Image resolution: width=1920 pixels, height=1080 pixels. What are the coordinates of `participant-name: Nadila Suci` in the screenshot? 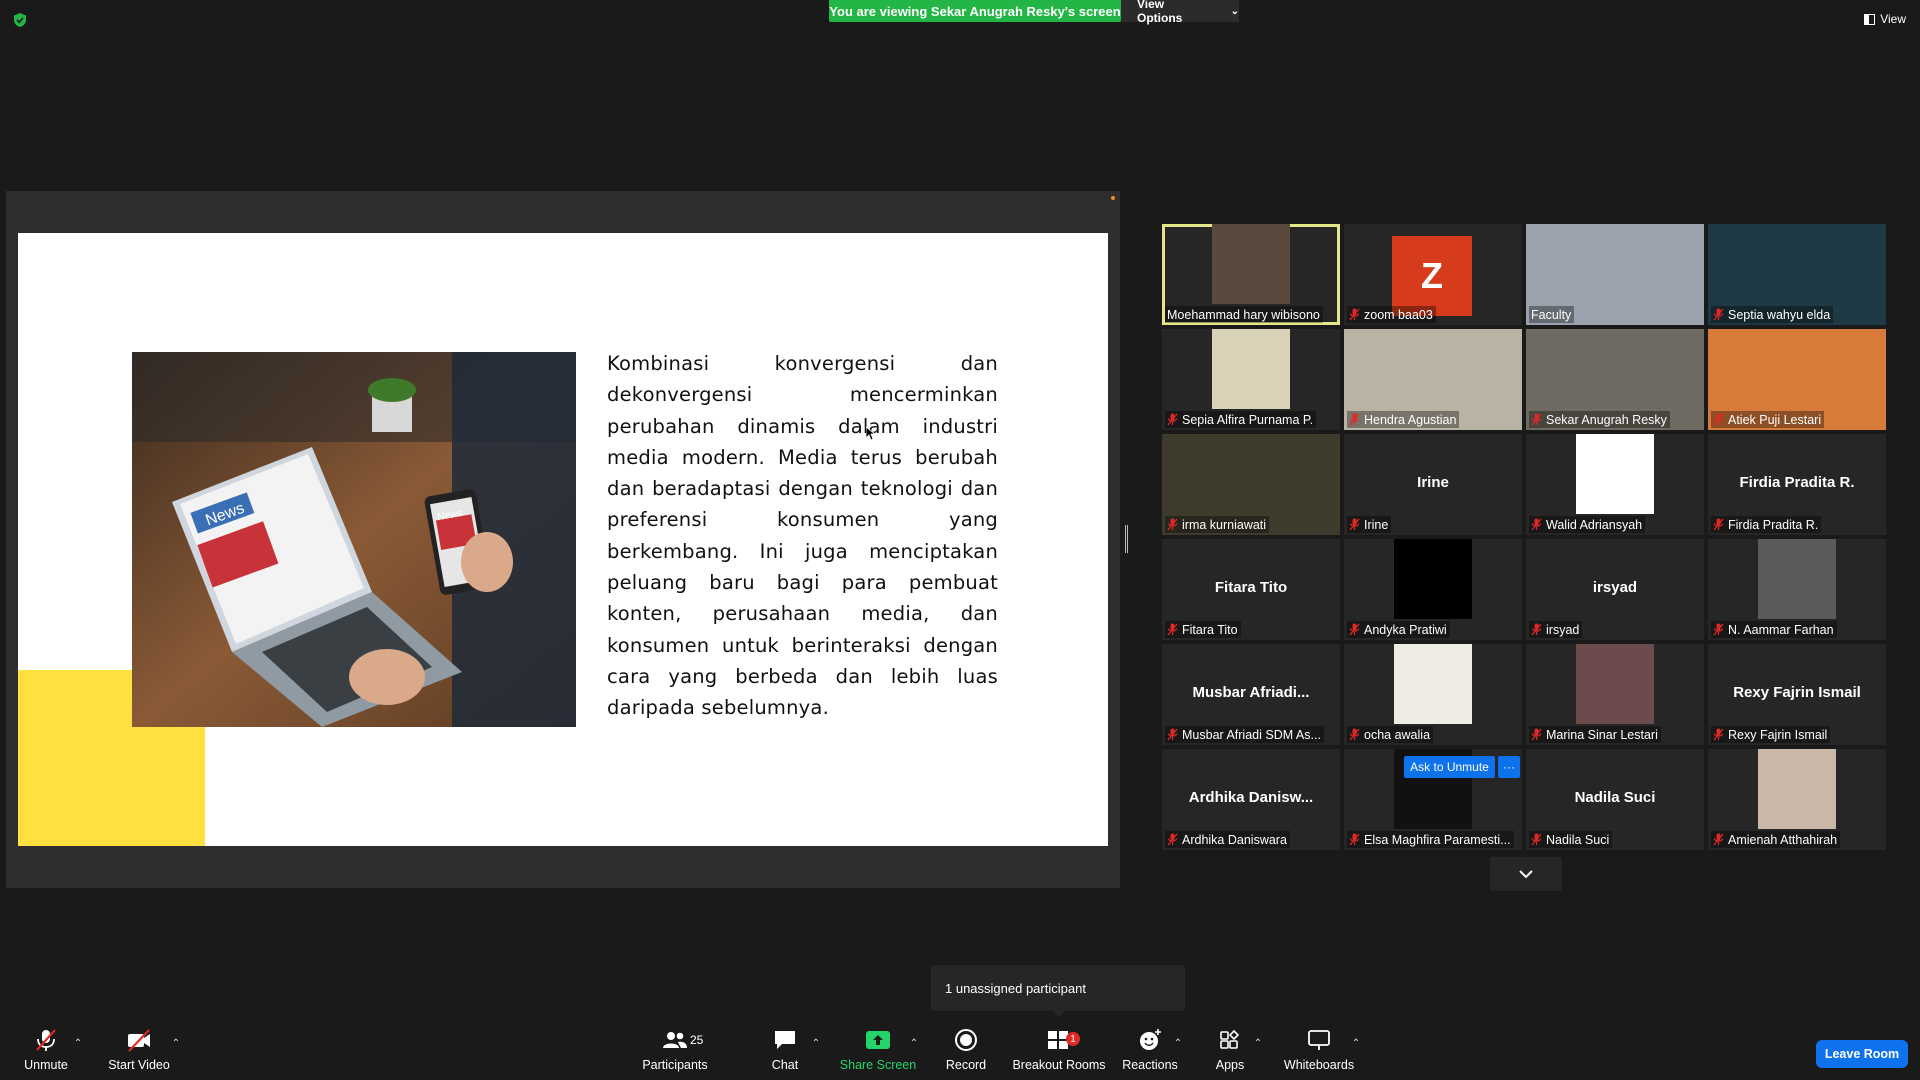 It's located at (1578, 839).